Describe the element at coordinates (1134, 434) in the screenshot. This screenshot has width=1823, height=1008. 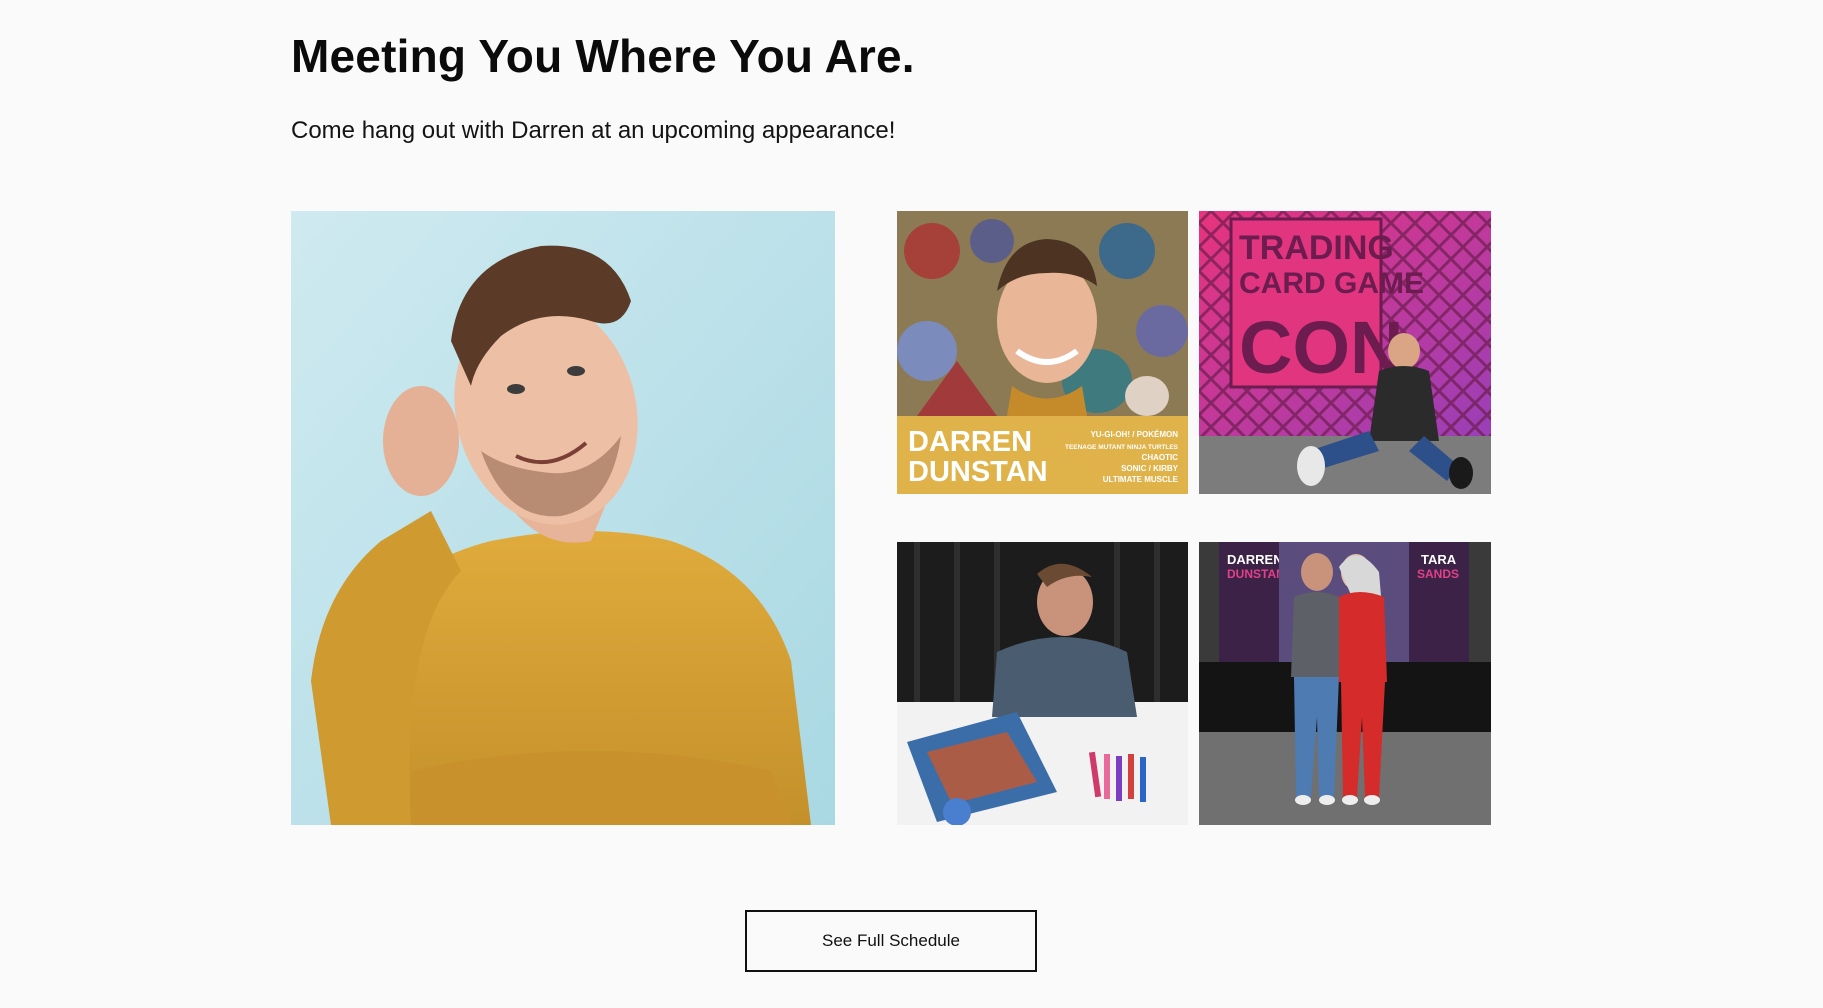
I see `poster-credit-1: YU-GI-OH! / POKÉMON` at that location.